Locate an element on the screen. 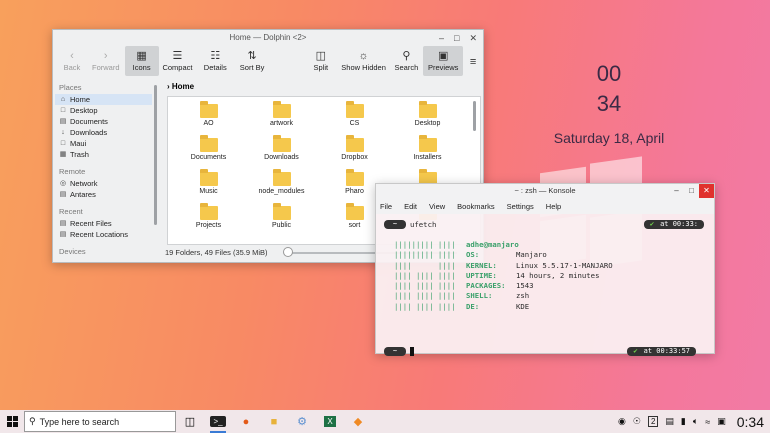  right-prompt: ✔ at 00:33:57 is located at coordinates (661, 351).